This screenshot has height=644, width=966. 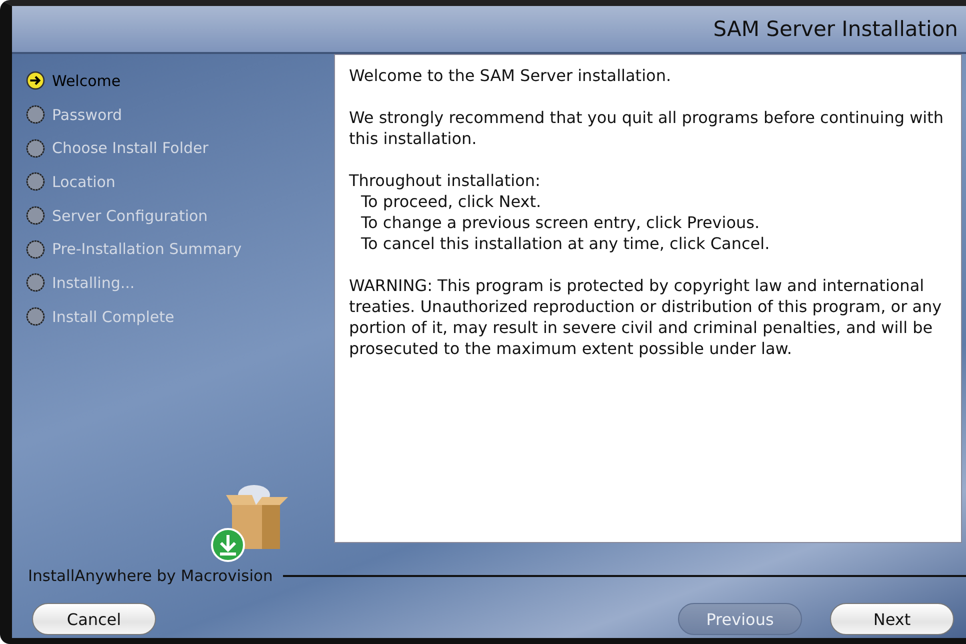 I want to click on message-paragraph: We strongly recommend that you quit all programs before continuing with this installation., so click(x=647, y=128).